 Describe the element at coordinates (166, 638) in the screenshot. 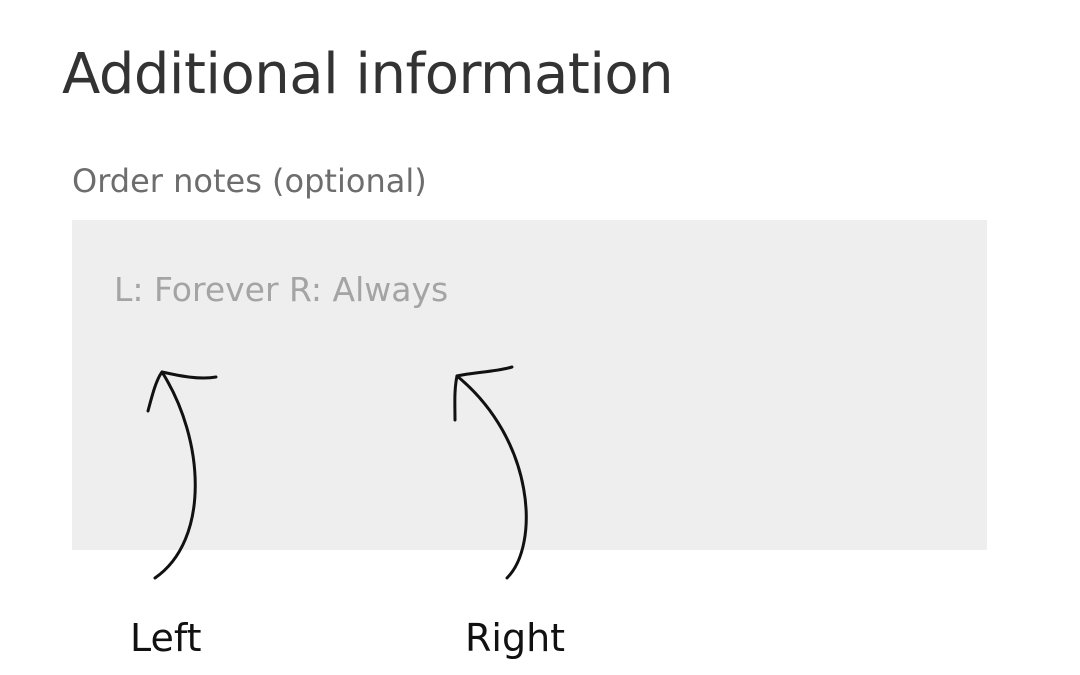

I see `left-annotation-label: Left` at that location.